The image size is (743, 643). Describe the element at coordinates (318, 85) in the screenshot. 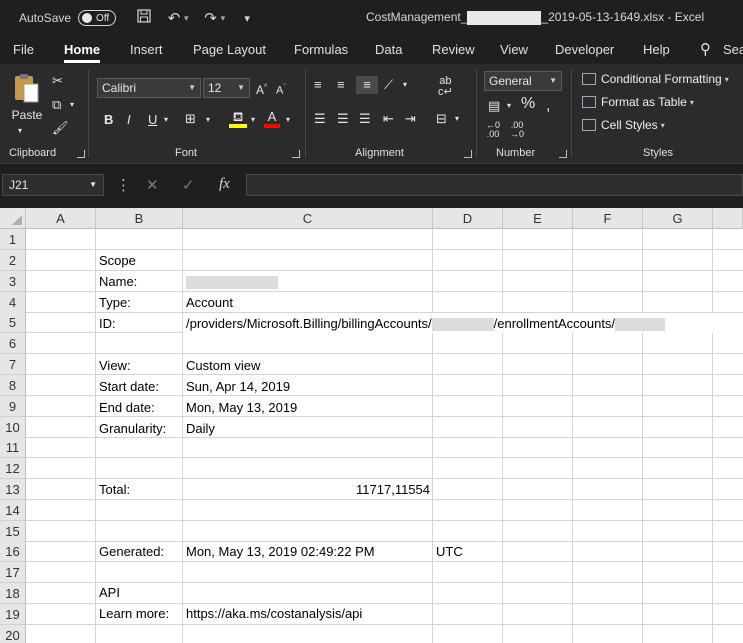

I see `align-top-icon: ≡` at that location.